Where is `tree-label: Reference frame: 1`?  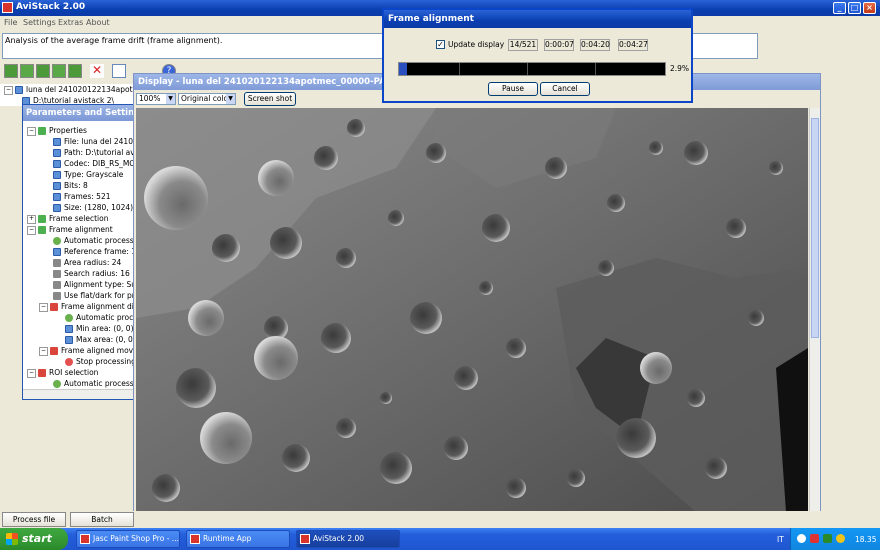 tree-label: Reference frame: 1 is located at coordinates (100, 251).